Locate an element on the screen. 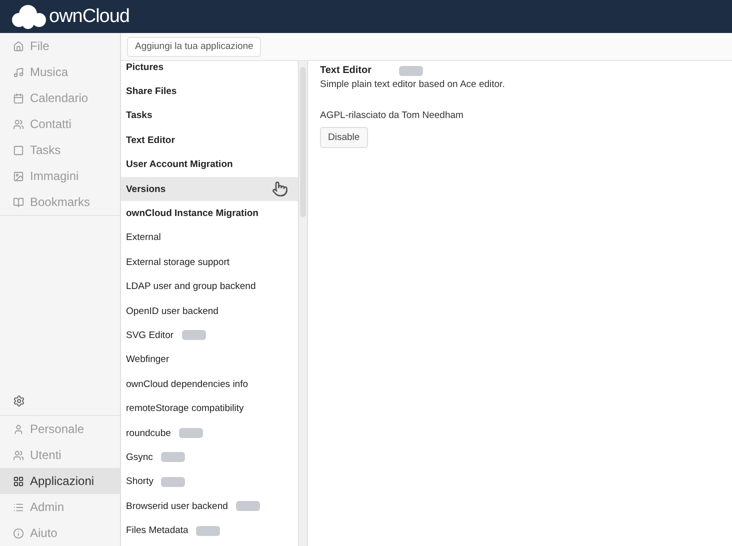  square-icon is located at coordinates (18, 150).